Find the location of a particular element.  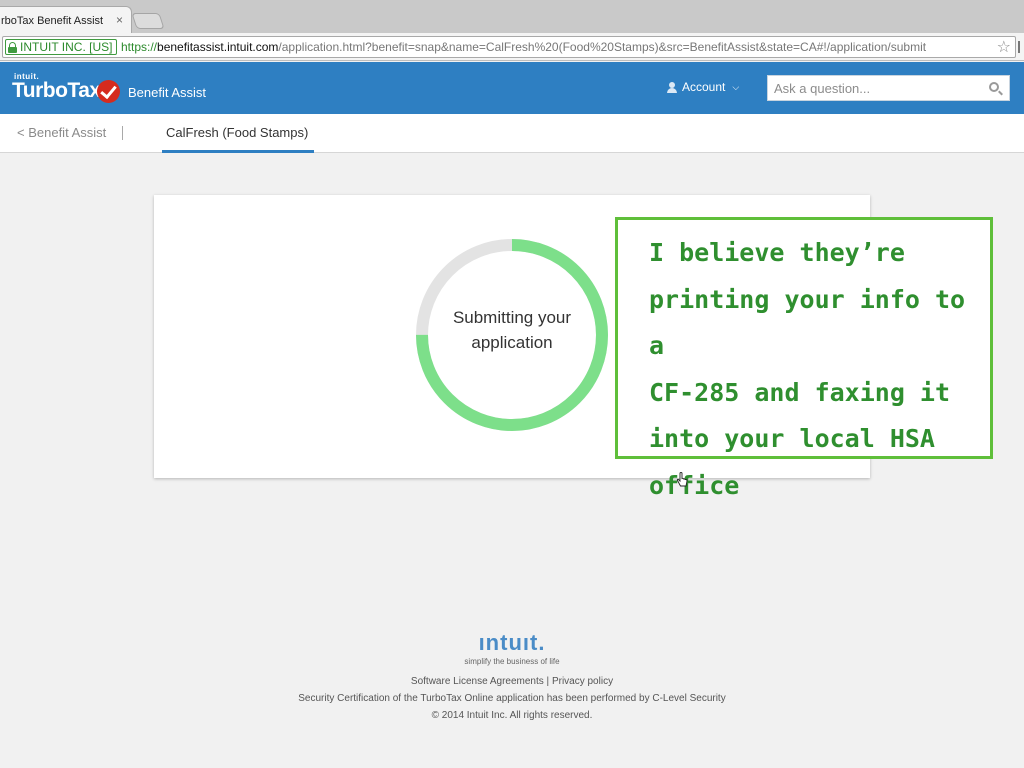

privacy-policy-link: Privacy policy is located at coordinates (582, 681).